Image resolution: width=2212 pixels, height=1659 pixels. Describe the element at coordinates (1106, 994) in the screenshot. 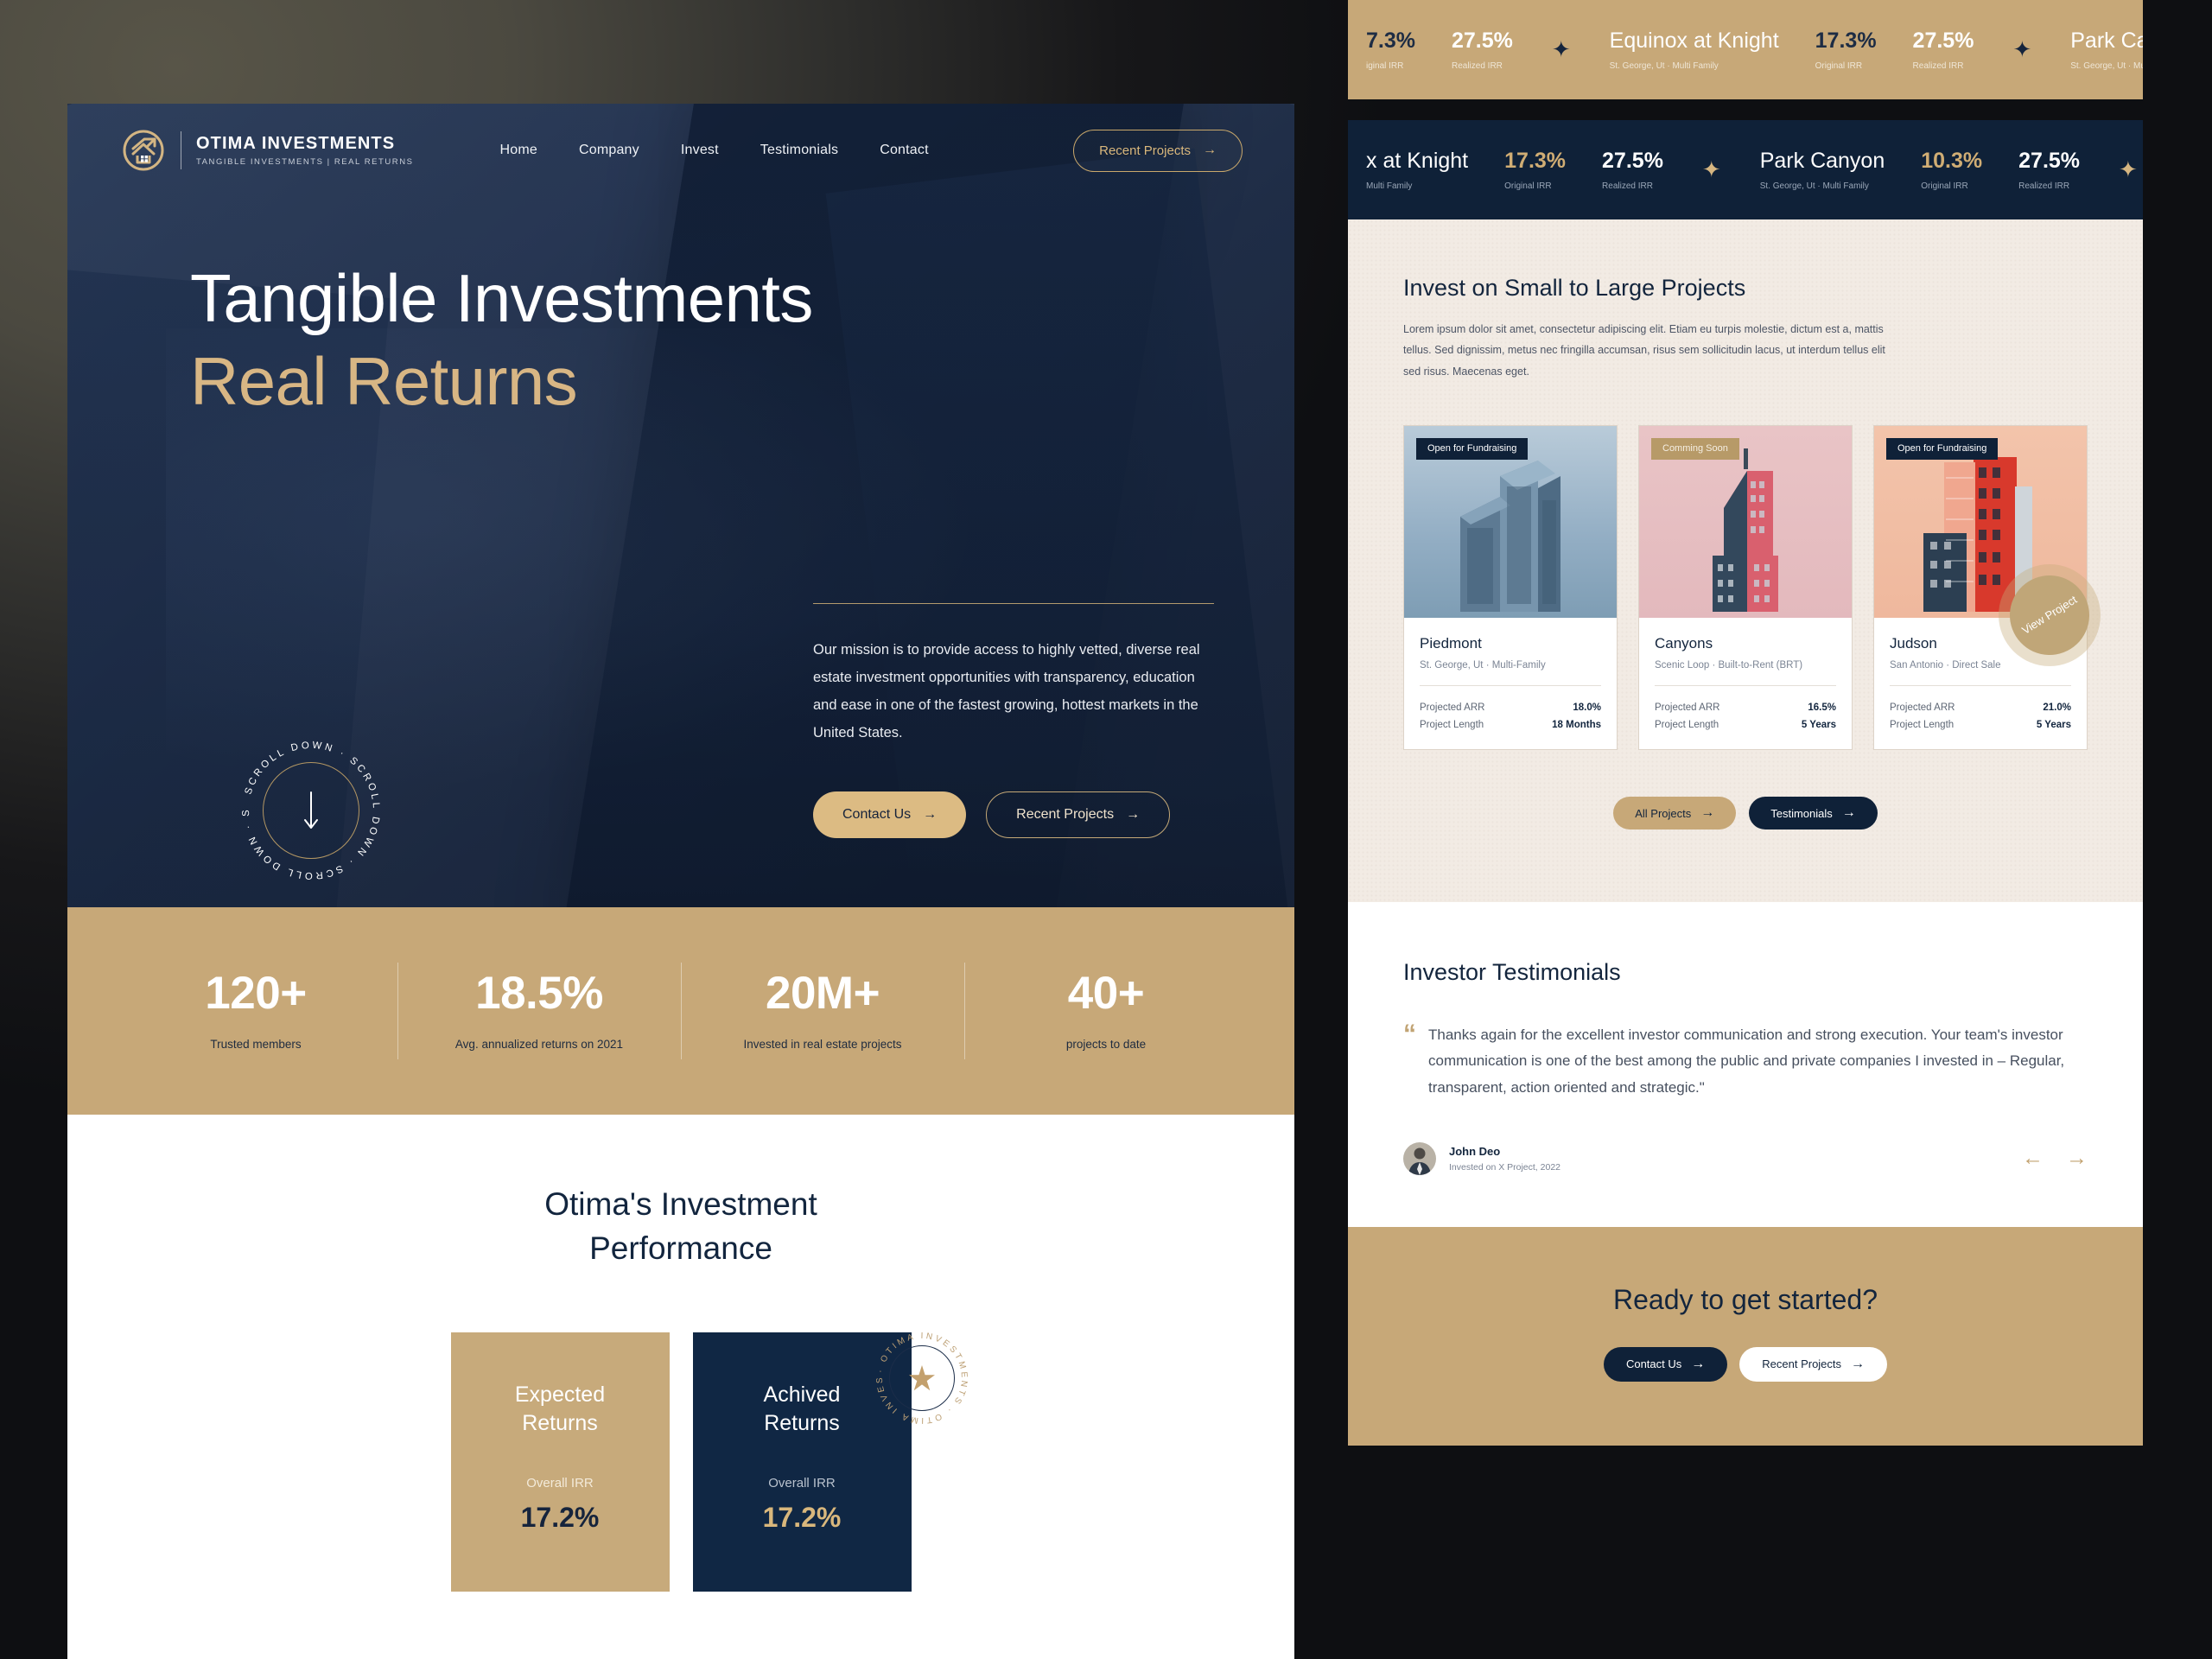

I see `stat-value: 40+` at that location.